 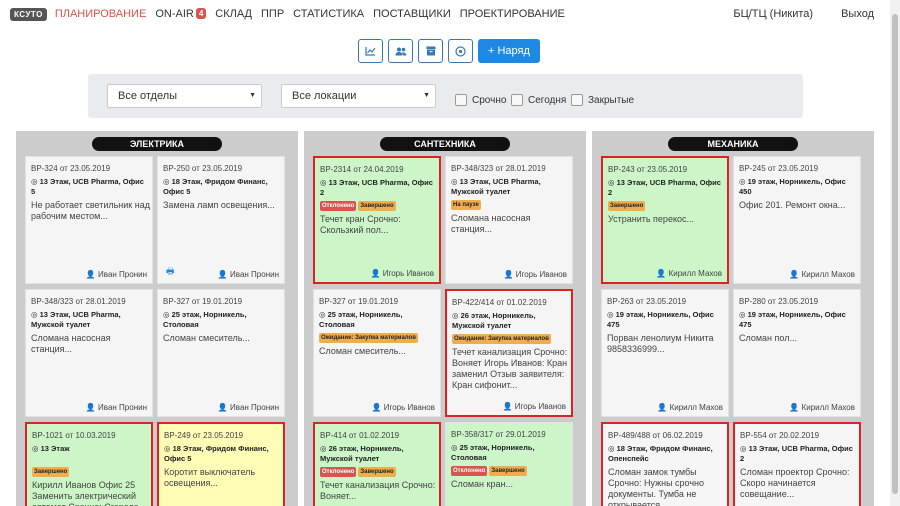 I want to click on card-location: ◎ 19 этаж, Норникель, Офис 475, so click(x=792, y=319).